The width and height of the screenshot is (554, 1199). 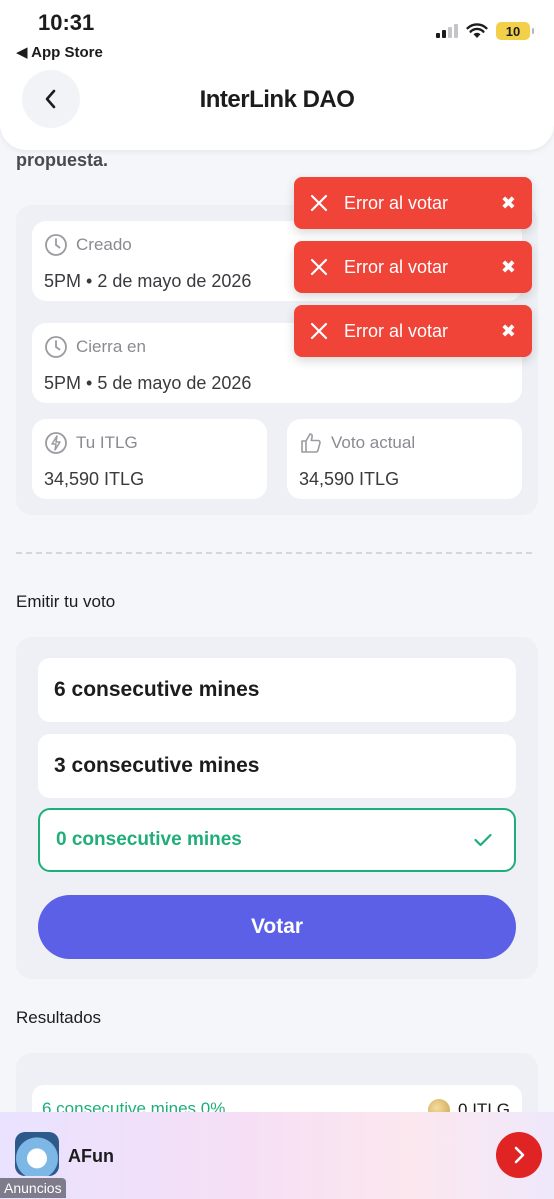 What do you see at coordinates (277, 99) in the screenshot?
I see `page-title: InterLink DAO` at bounding box center [277, 99].